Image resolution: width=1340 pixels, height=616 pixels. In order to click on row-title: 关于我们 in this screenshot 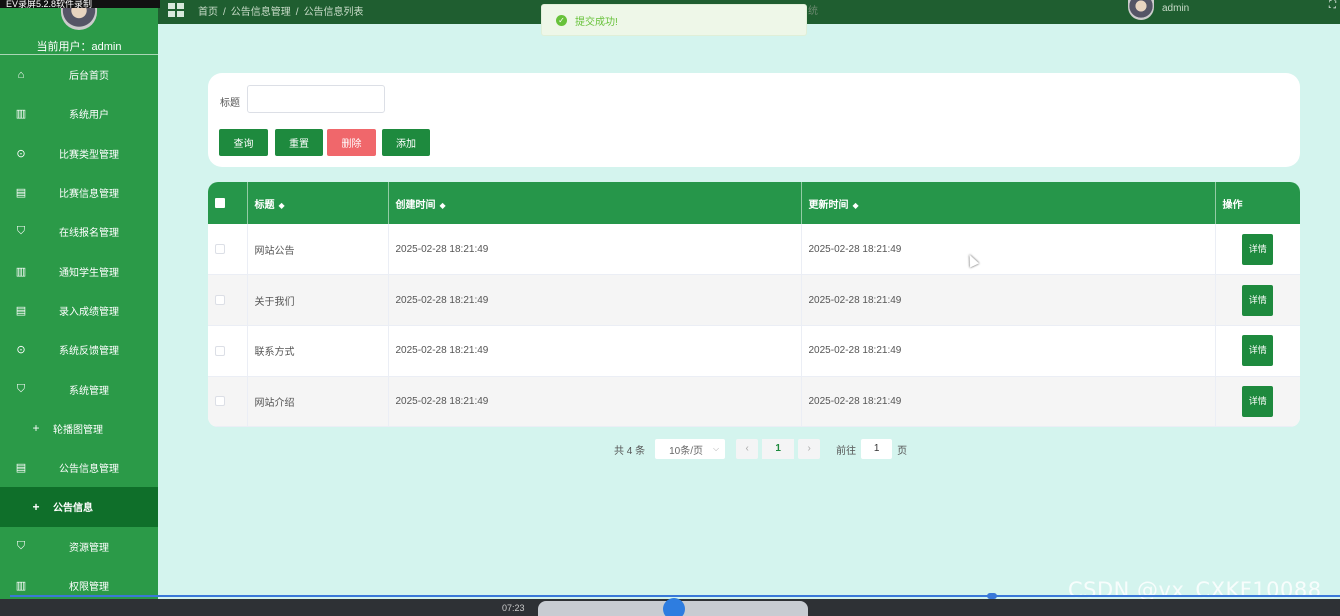, I will do `click(318, 300)`.